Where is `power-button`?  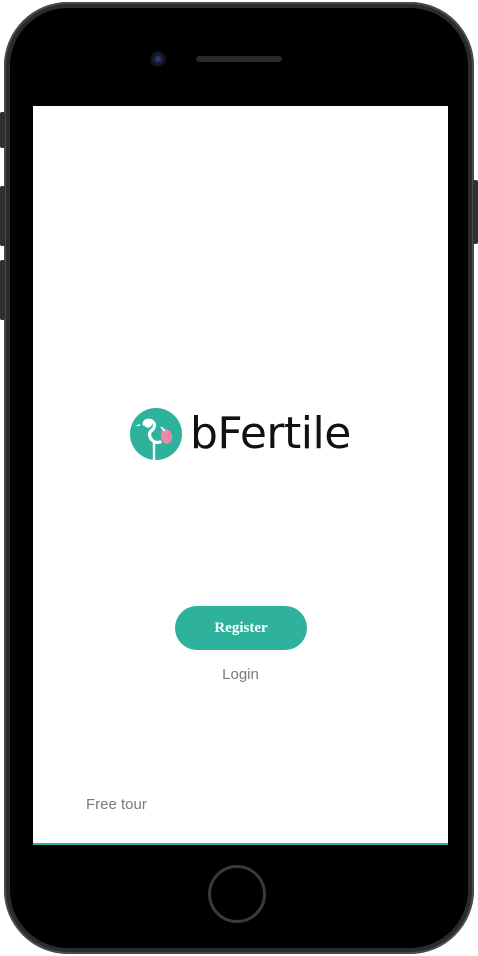 power-button is located at coordinates (475, 212).